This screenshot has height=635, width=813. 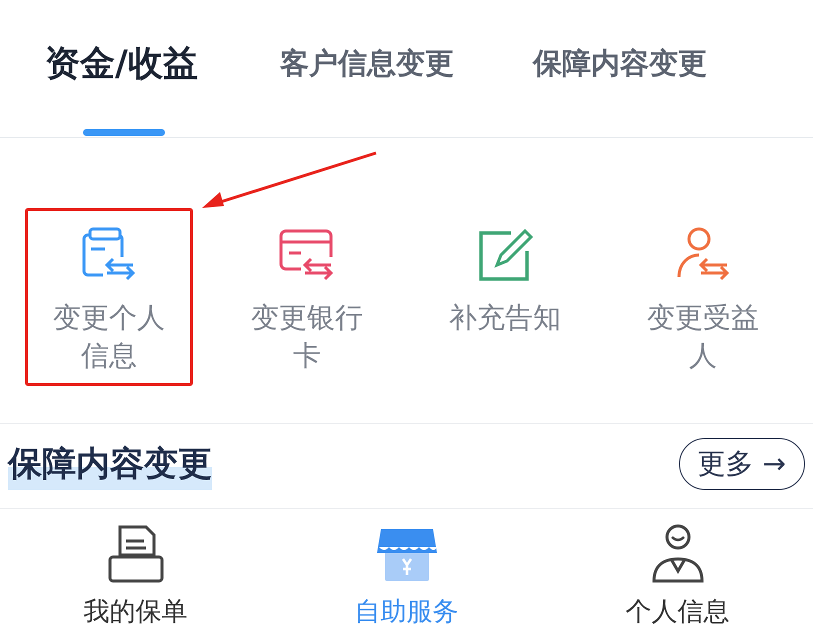 What do you see at coordinates (109, 297) in the screenshot?
I see `service-item: 变更个人信息` at bounding box center [109, 297].